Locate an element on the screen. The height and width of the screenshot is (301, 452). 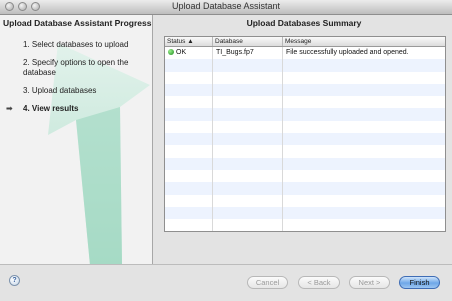
step-item: 2. Specify options to open the database is located at coordinates (77, 68).